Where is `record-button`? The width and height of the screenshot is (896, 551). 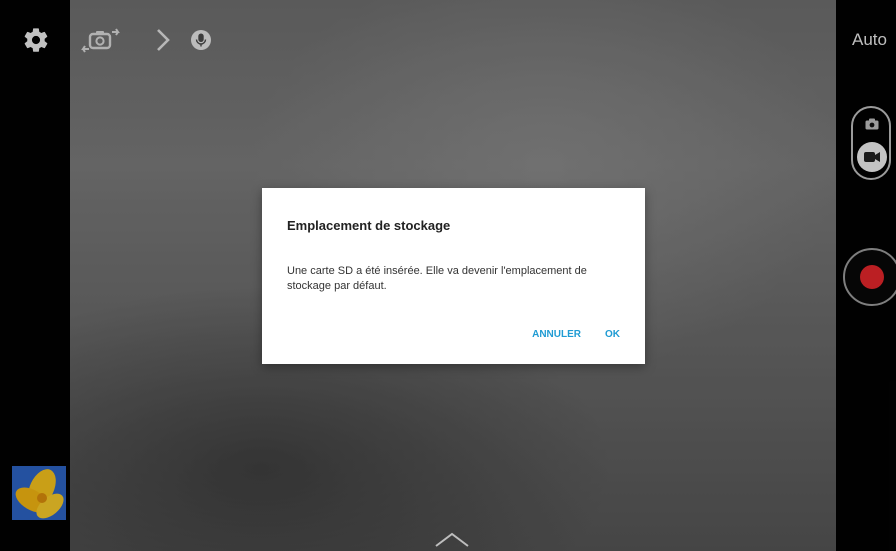 record-button is located at coordinates (869, 277).